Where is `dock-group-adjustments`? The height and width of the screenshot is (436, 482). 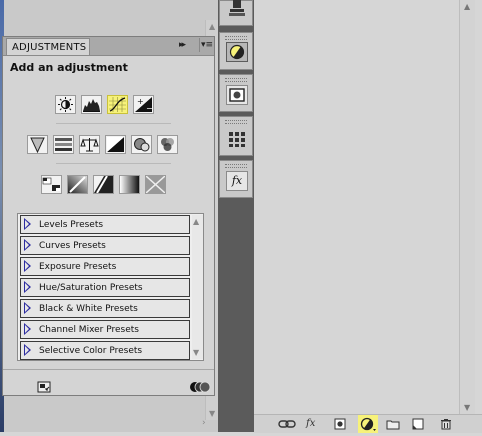 dock-group-adjustments is located at coordinates (236, 51).